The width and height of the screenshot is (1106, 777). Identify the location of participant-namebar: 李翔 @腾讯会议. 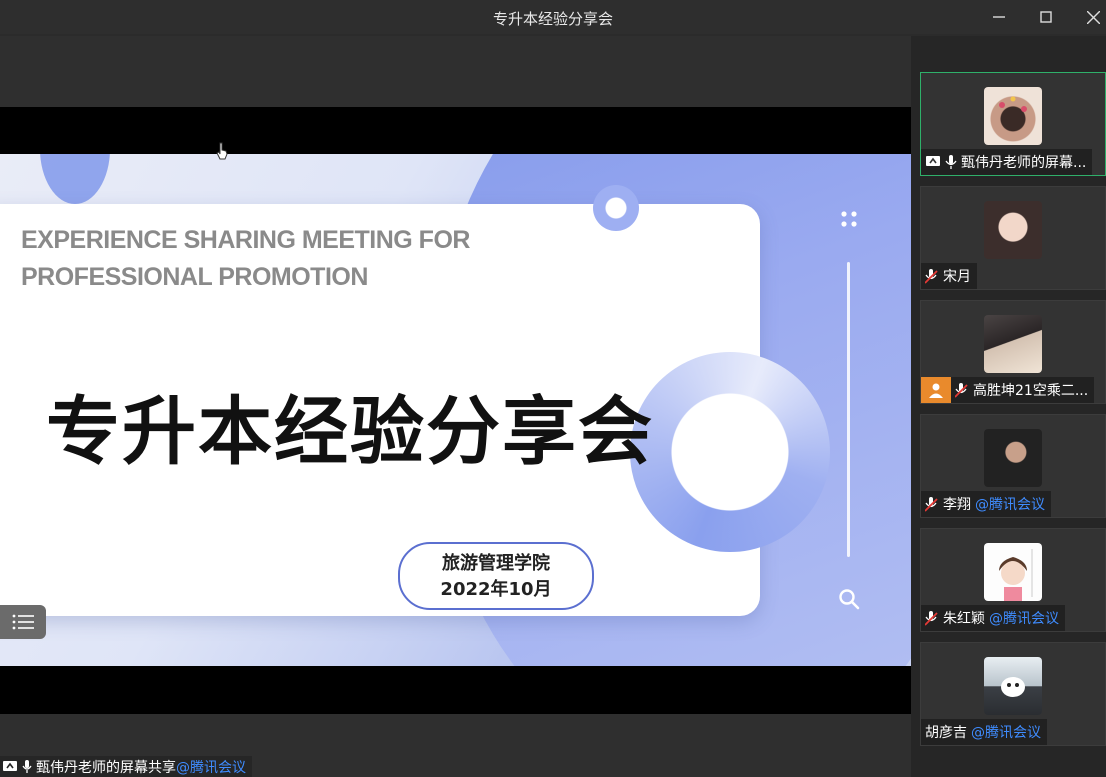
(986, 504).